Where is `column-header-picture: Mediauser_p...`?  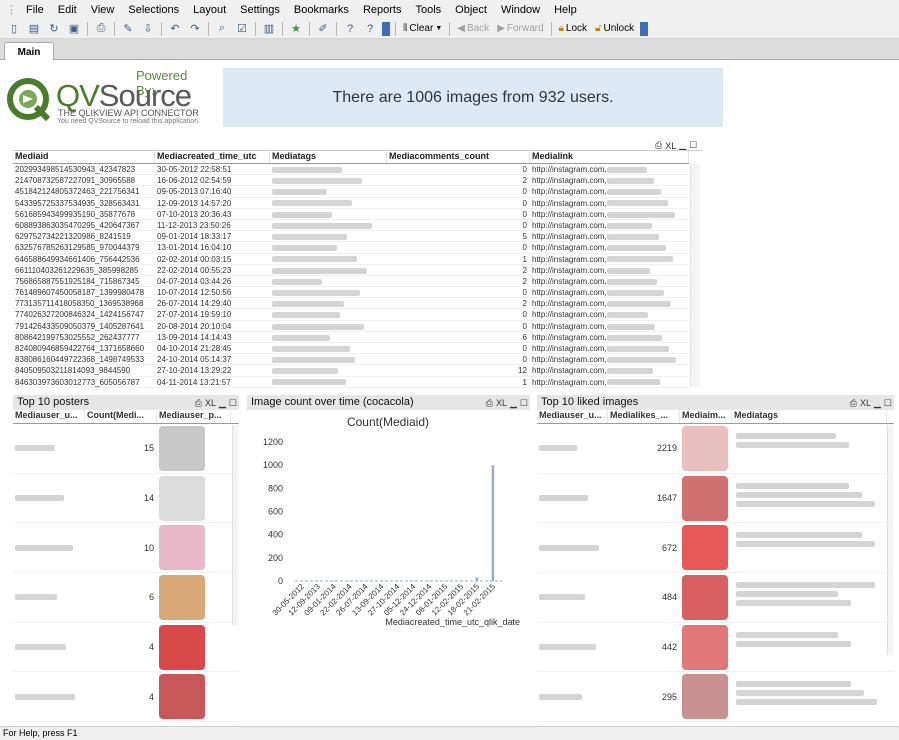 column-header-picture: Mediauser_p... is located at coordinates (194, 416).